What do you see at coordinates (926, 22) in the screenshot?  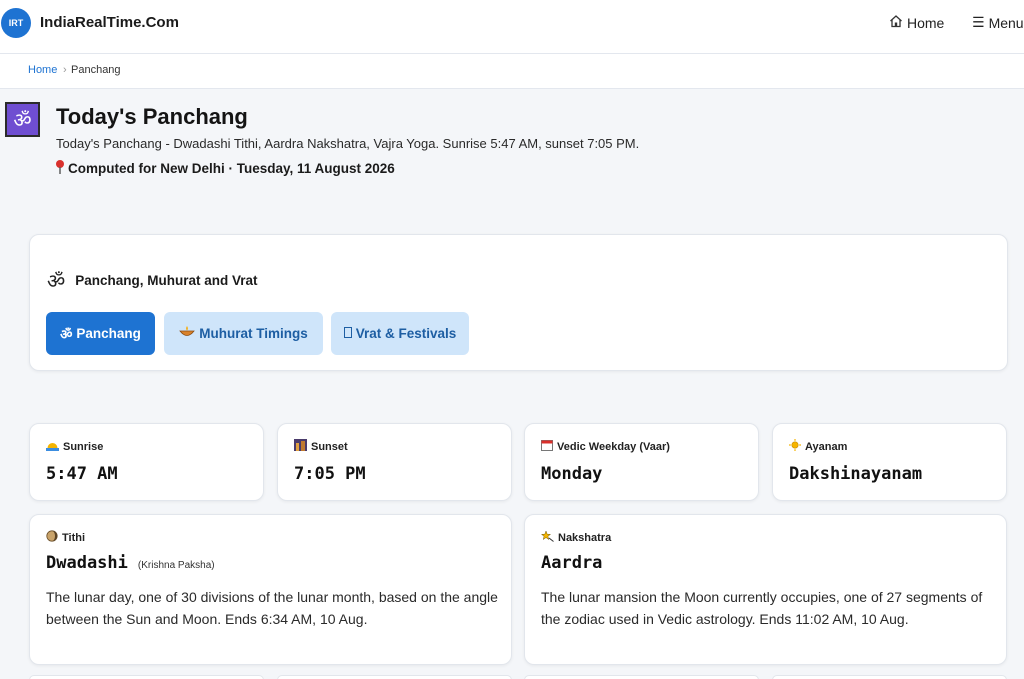 I see `nav-home-label: Home` at bounding box center [926, 22].